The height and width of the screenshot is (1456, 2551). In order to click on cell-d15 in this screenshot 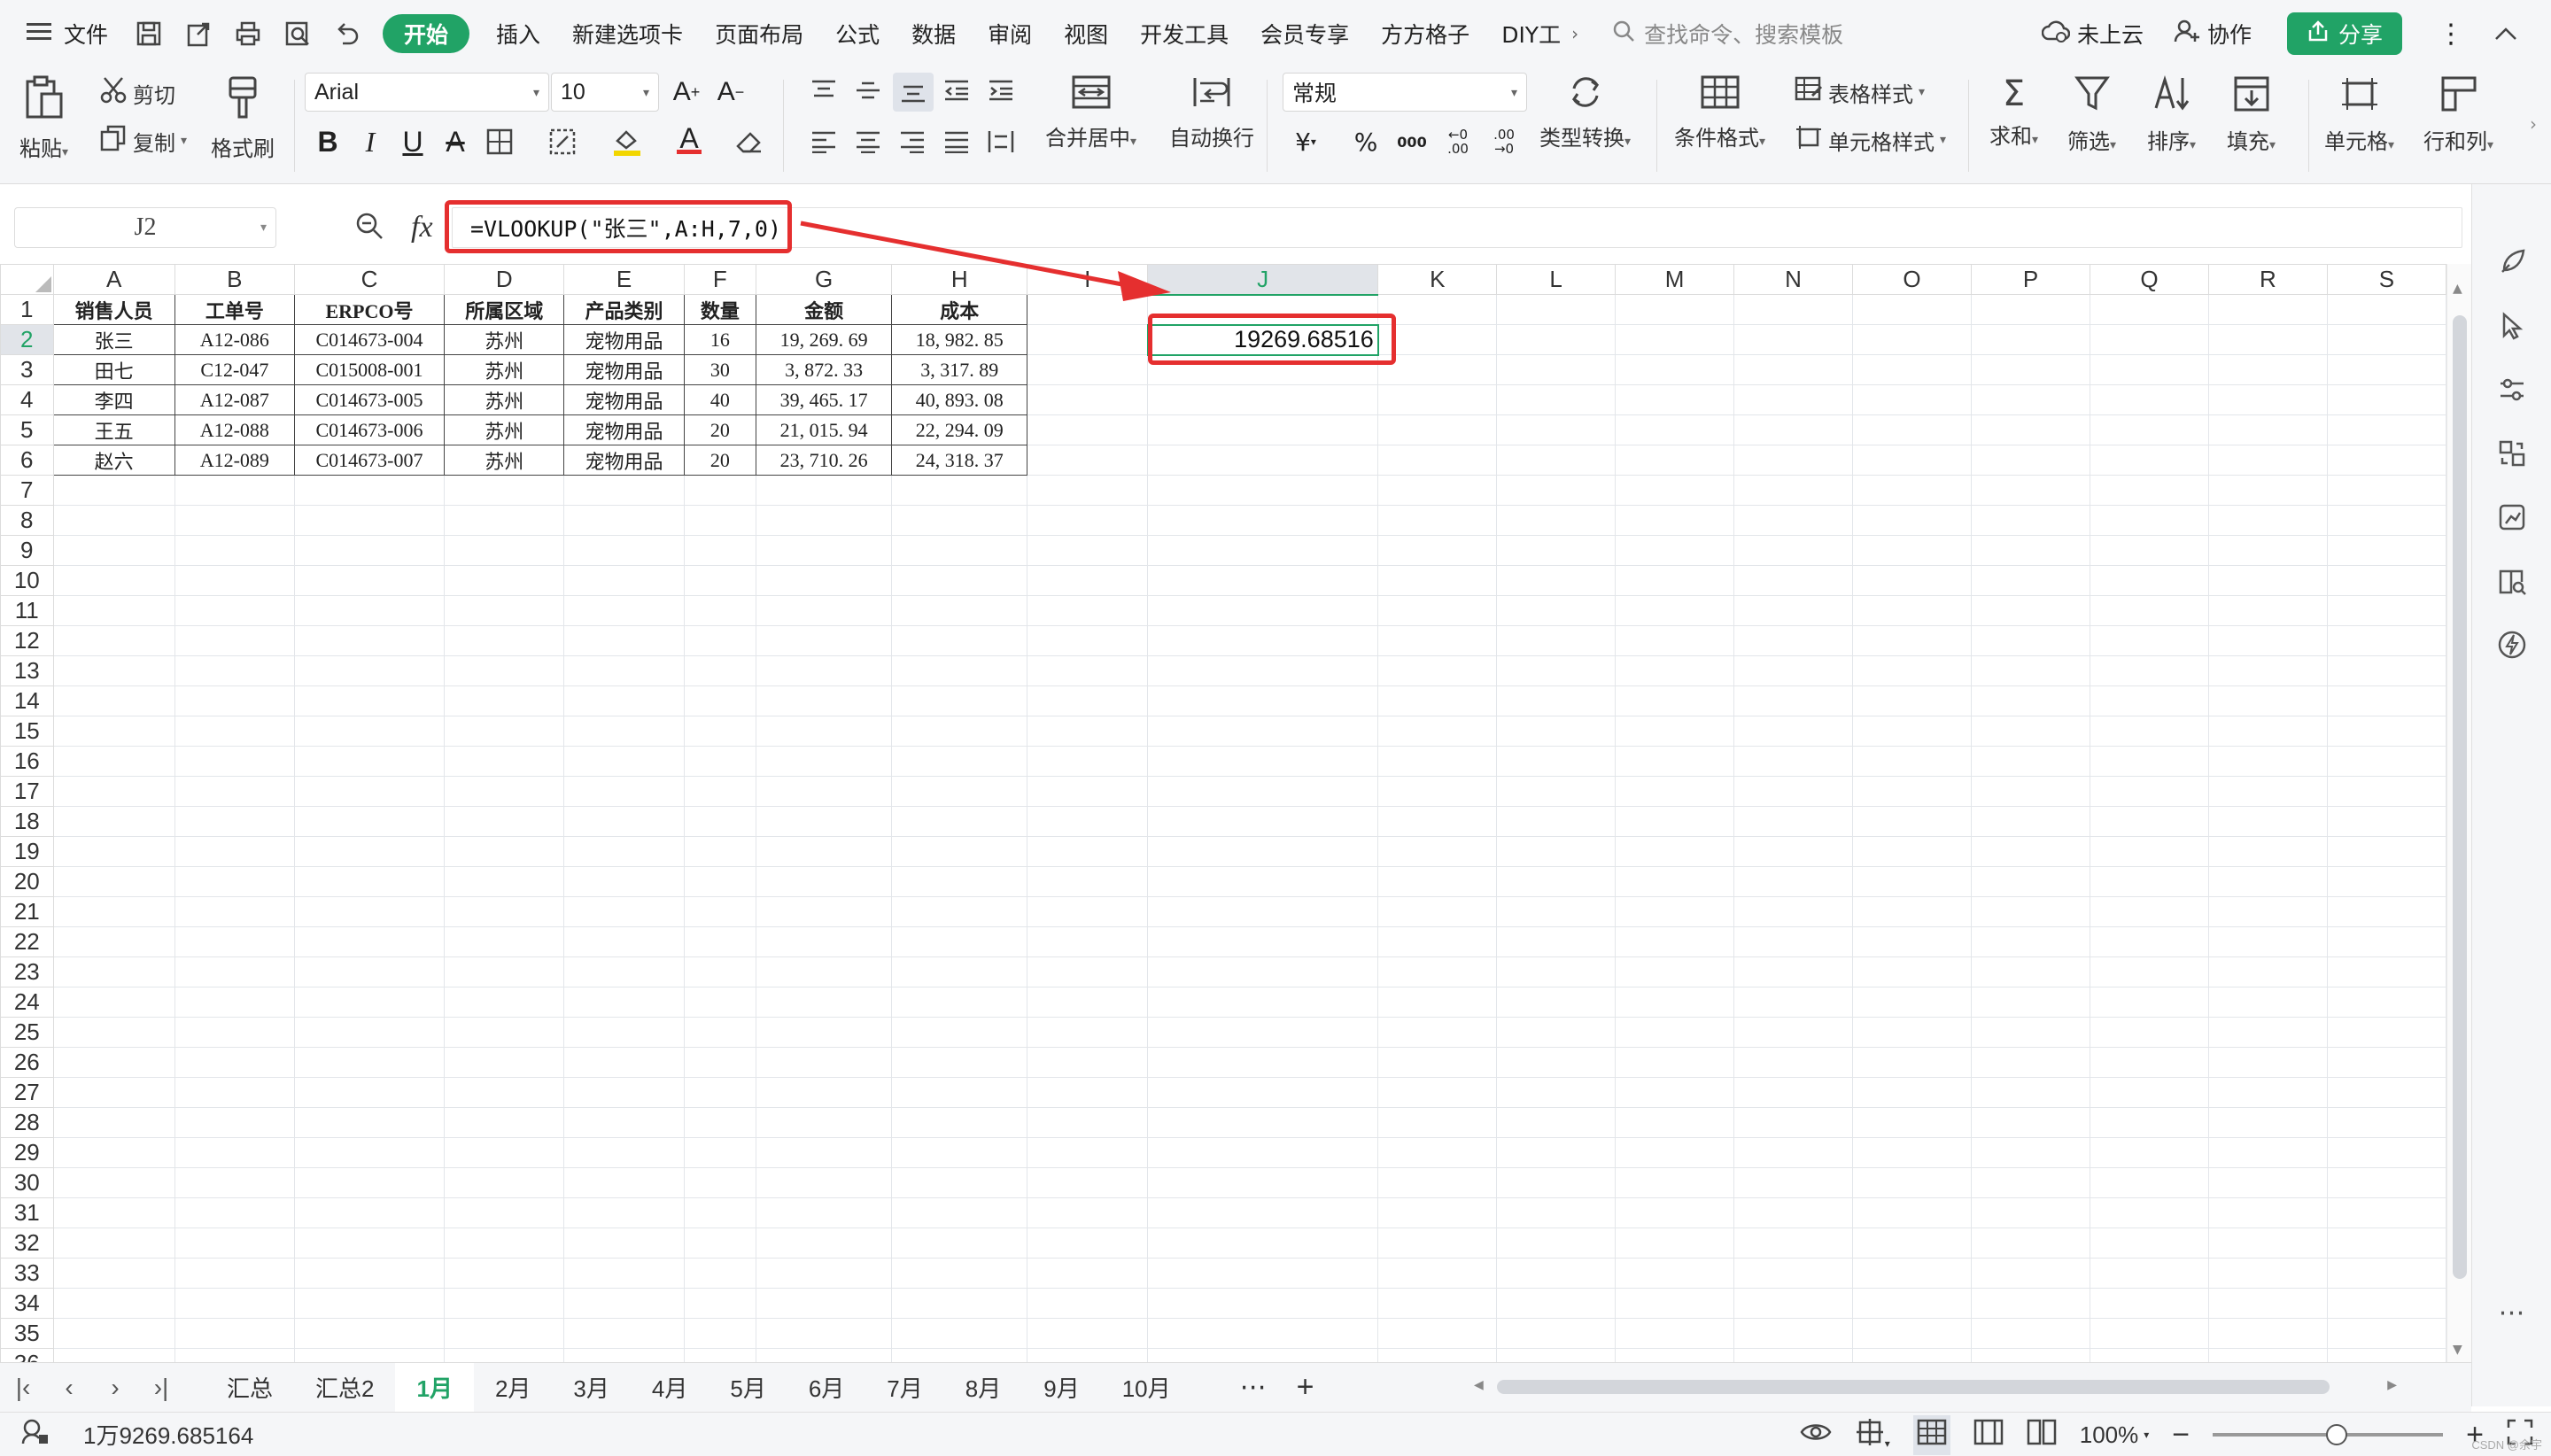, I will do `click(504, 731)`.